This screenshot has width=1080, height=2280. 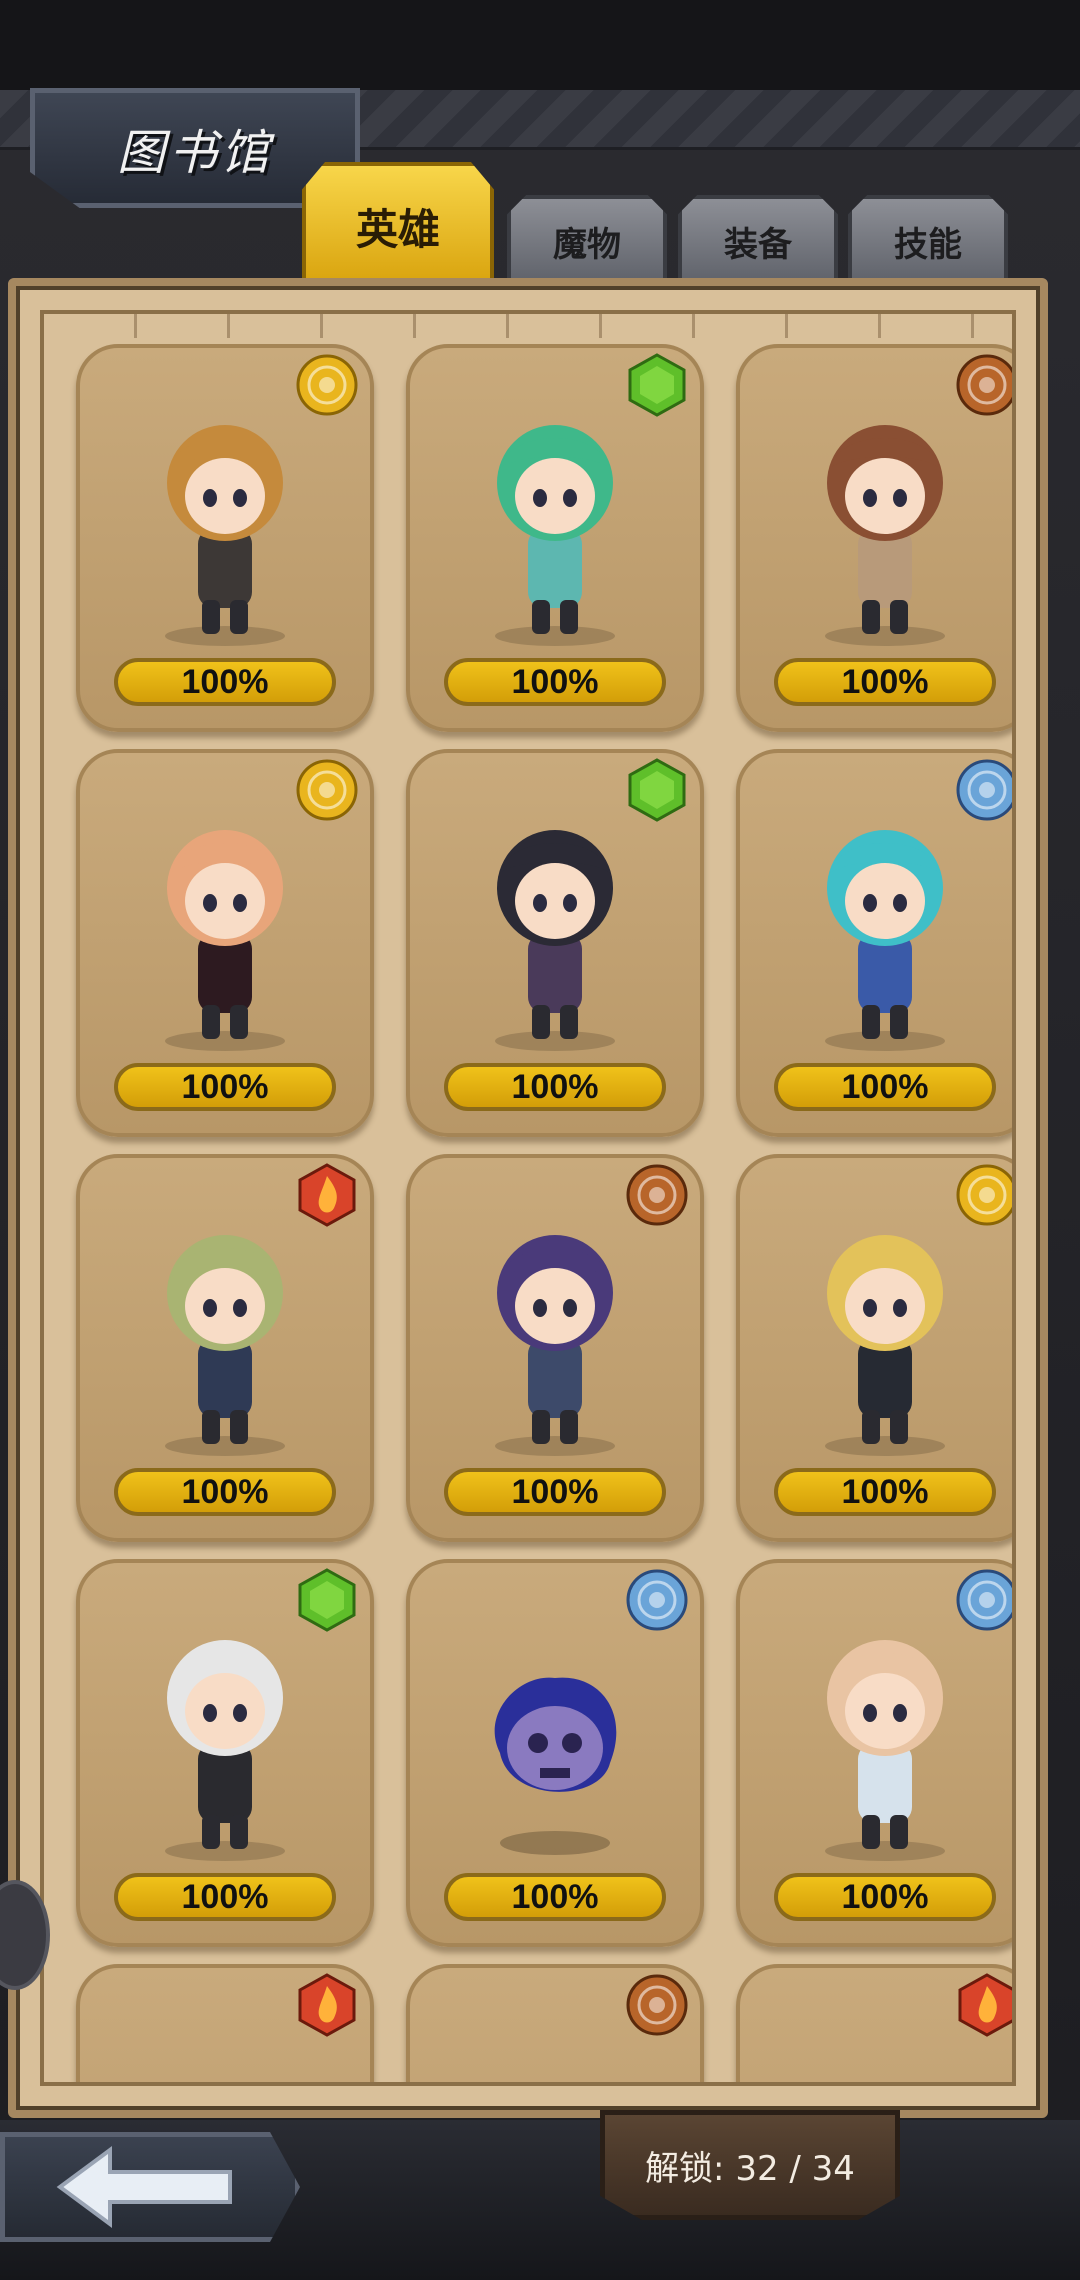 What do you see at coordinates (587, 239) in the screenshot?
I see `tab-monsters: 魔物` at bounding box center [587, 239].